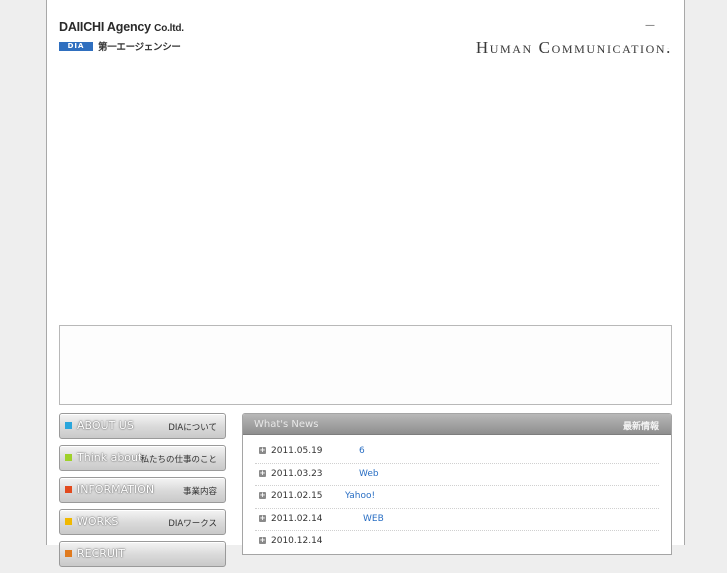 This screenshot has height=573, width=727. Describe the element at coordinates (286, 424) in the screenshot. I see `news-title: What's News` at that location.